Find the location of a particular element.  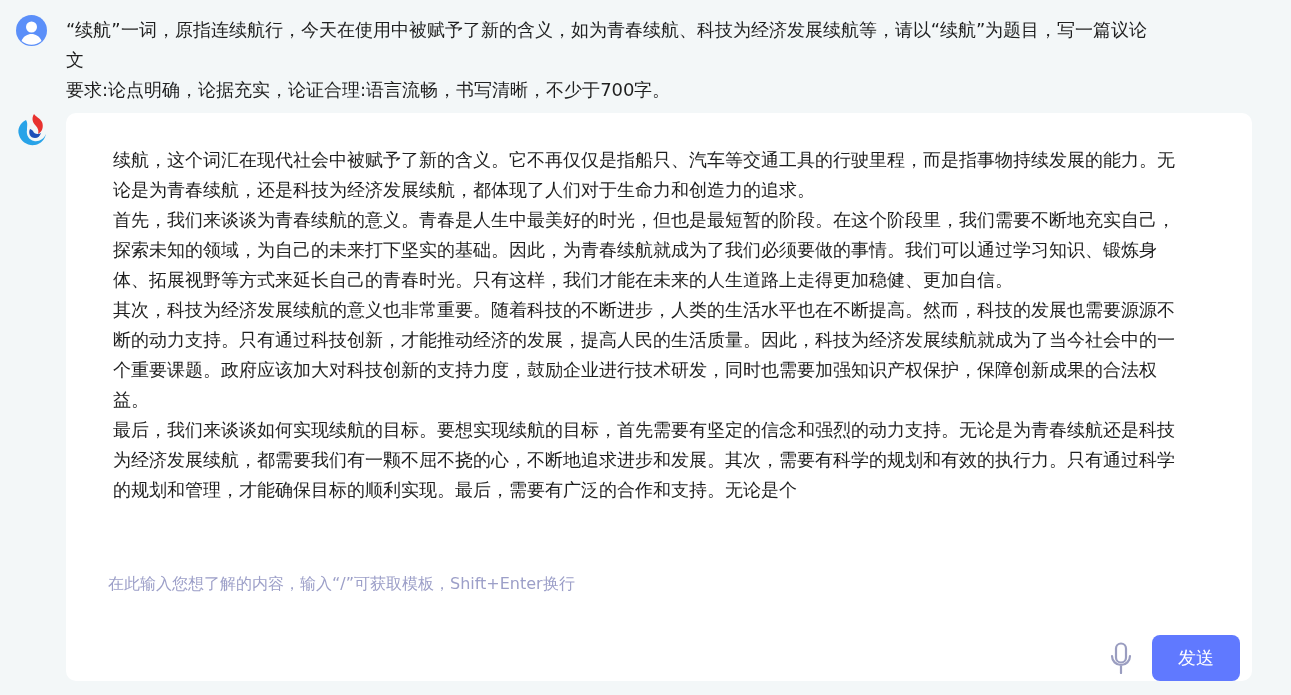

answer-paragraph: 最后，我们来谈谈如何实现续航的目标。要想实现续航的目标，首先需要有坚定的信念和强烈的动力支持。无论是为青春续航还是科技为经济发展续航，都需要我们有一颗不屈不挠的心，不断地追求进步和发展。其次，需要有科学的规划和有效的执行力。只有通过科学的规划和管理，才能确保目标的顺利实现。最后，需要有广泛的合作和支持。无论是个 is located at coordinates (644, 460).